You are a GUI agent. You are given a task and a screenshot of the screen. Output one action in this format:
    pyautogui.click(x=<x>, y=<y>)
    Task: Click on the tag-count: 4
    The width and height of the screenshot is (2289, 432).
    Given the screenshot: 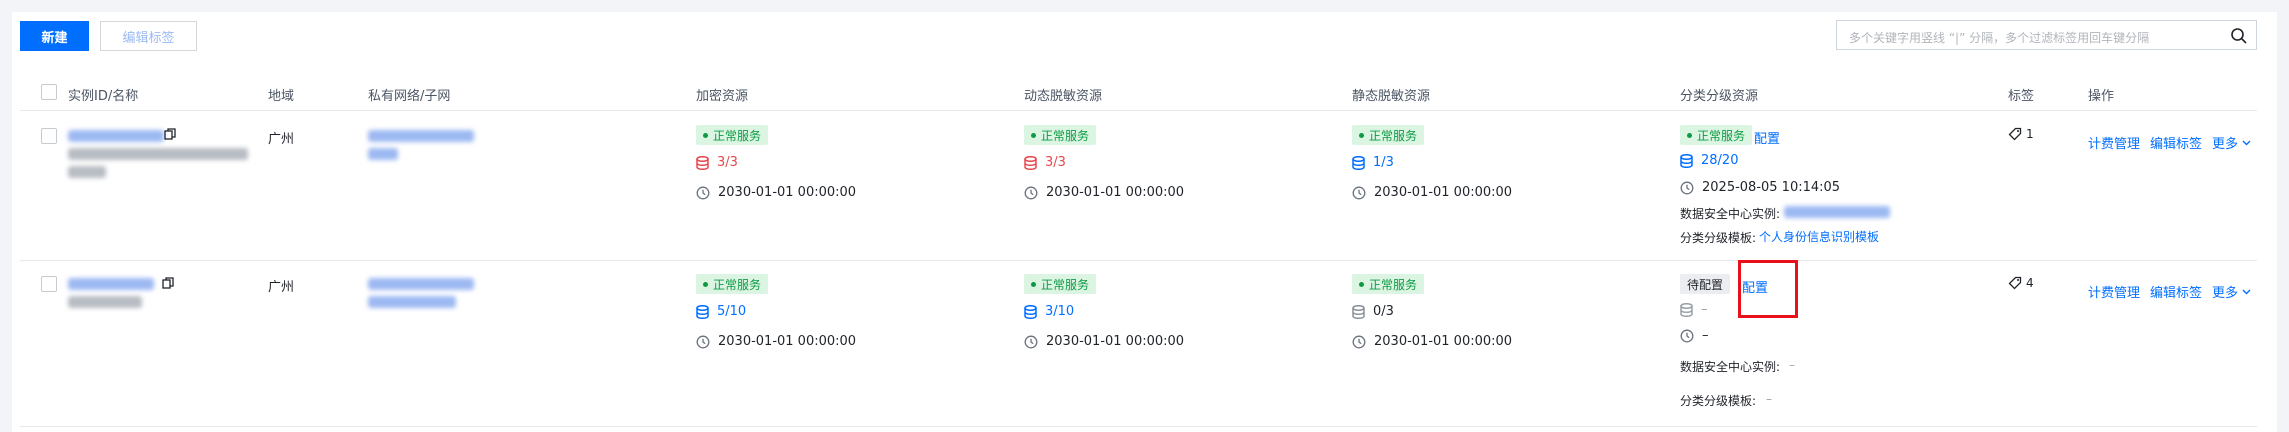 What is the action you would take?
    pyautogui.click(x=2021, y=283)
    